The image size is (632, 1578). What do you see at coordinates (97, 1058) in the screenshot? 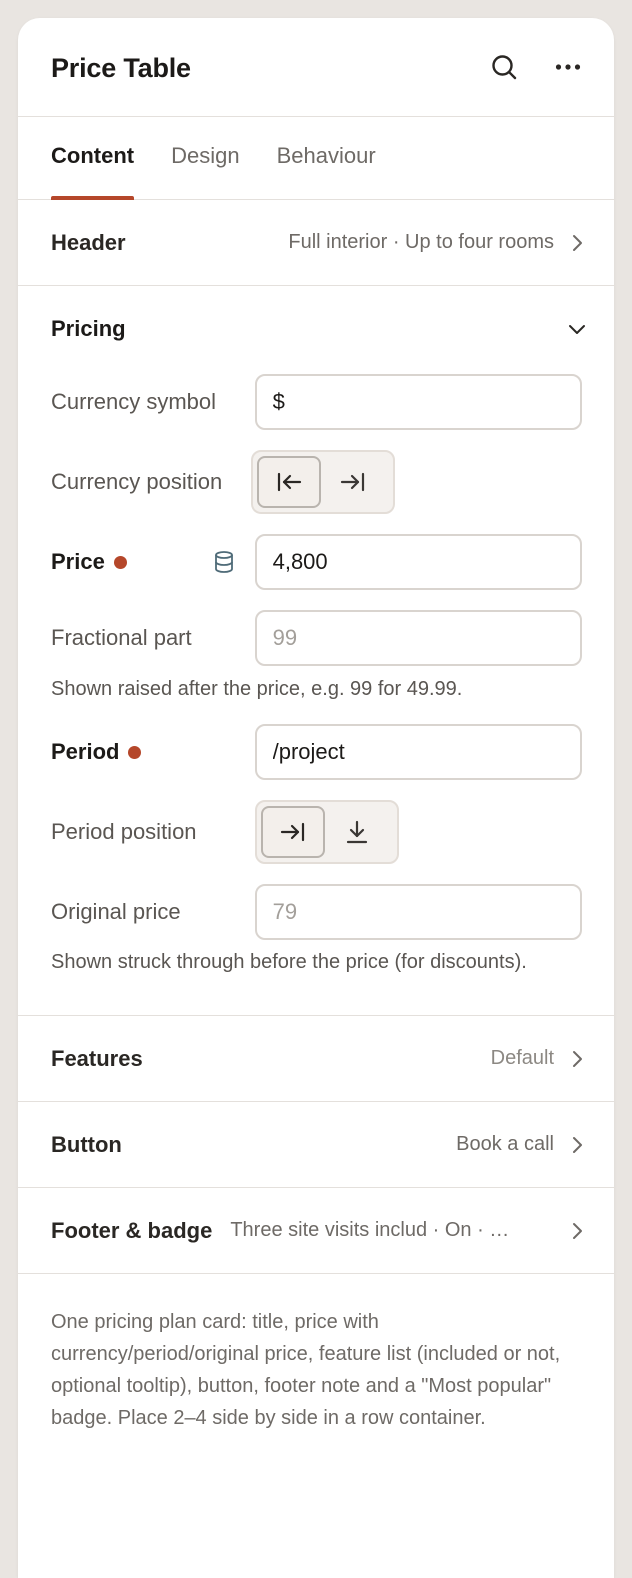
I see `section-features-label: Features` at bounding box center [97, 1058].